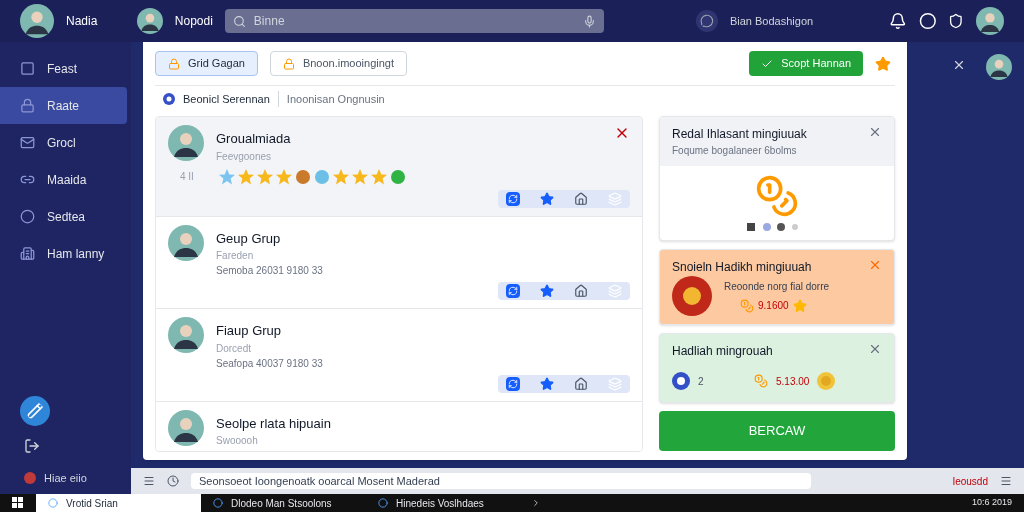  Describe the element at coordinates (777, 287) in the screenshot. I see `card-text: Reoonde norg fial dorre` at that location.